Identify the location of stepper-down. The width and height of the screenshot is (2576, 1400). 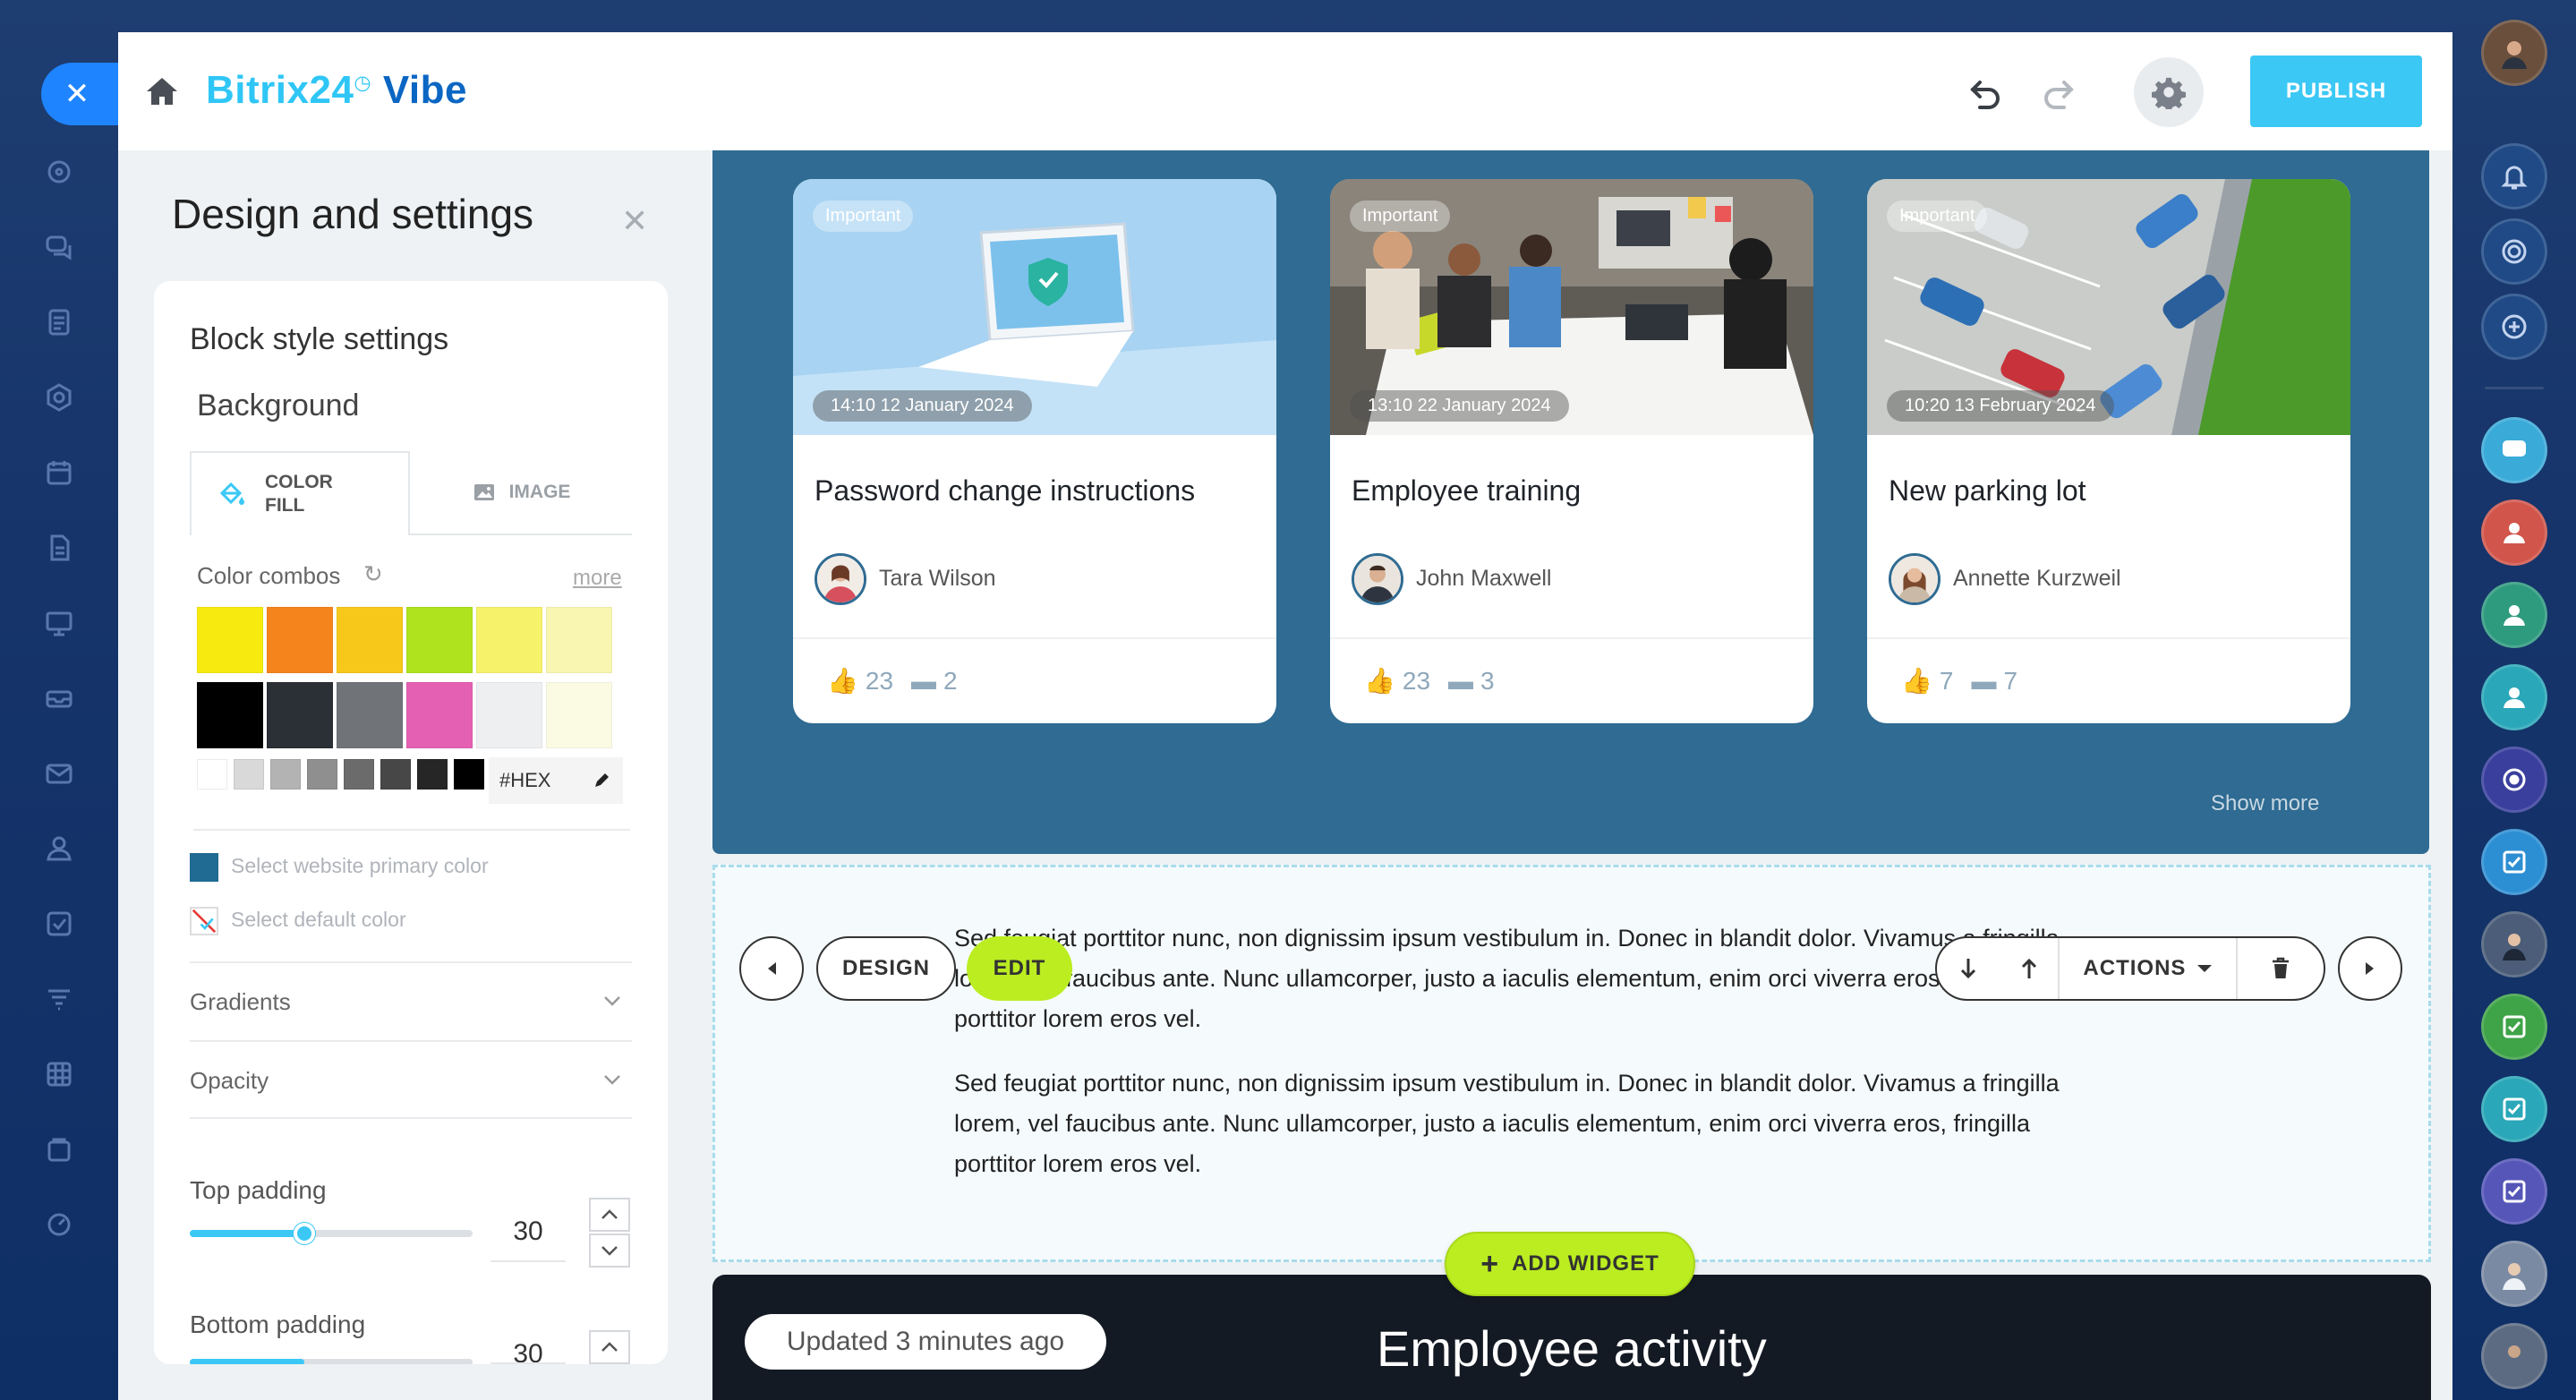
(609, 1251).